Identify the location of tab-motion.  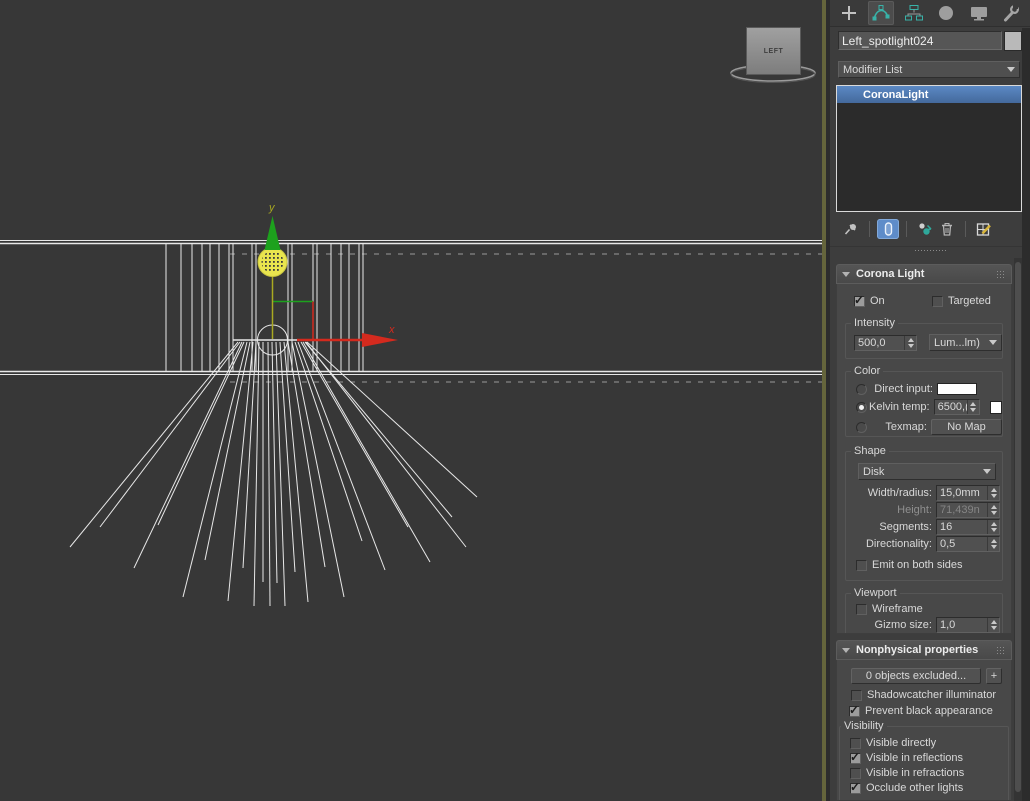
(946, 13).